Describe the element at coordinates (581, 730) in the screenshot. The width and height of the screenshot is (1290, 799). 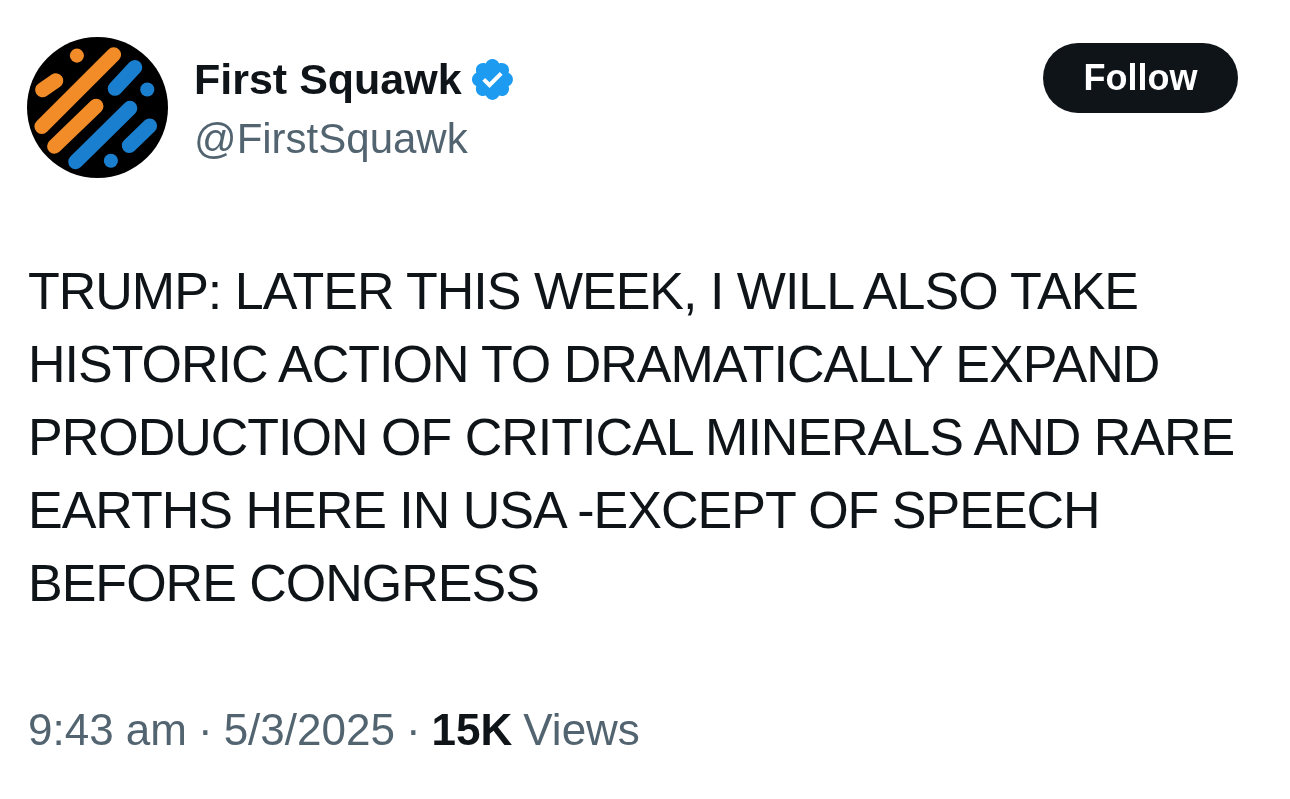
I see `views-label: Views` at that location.